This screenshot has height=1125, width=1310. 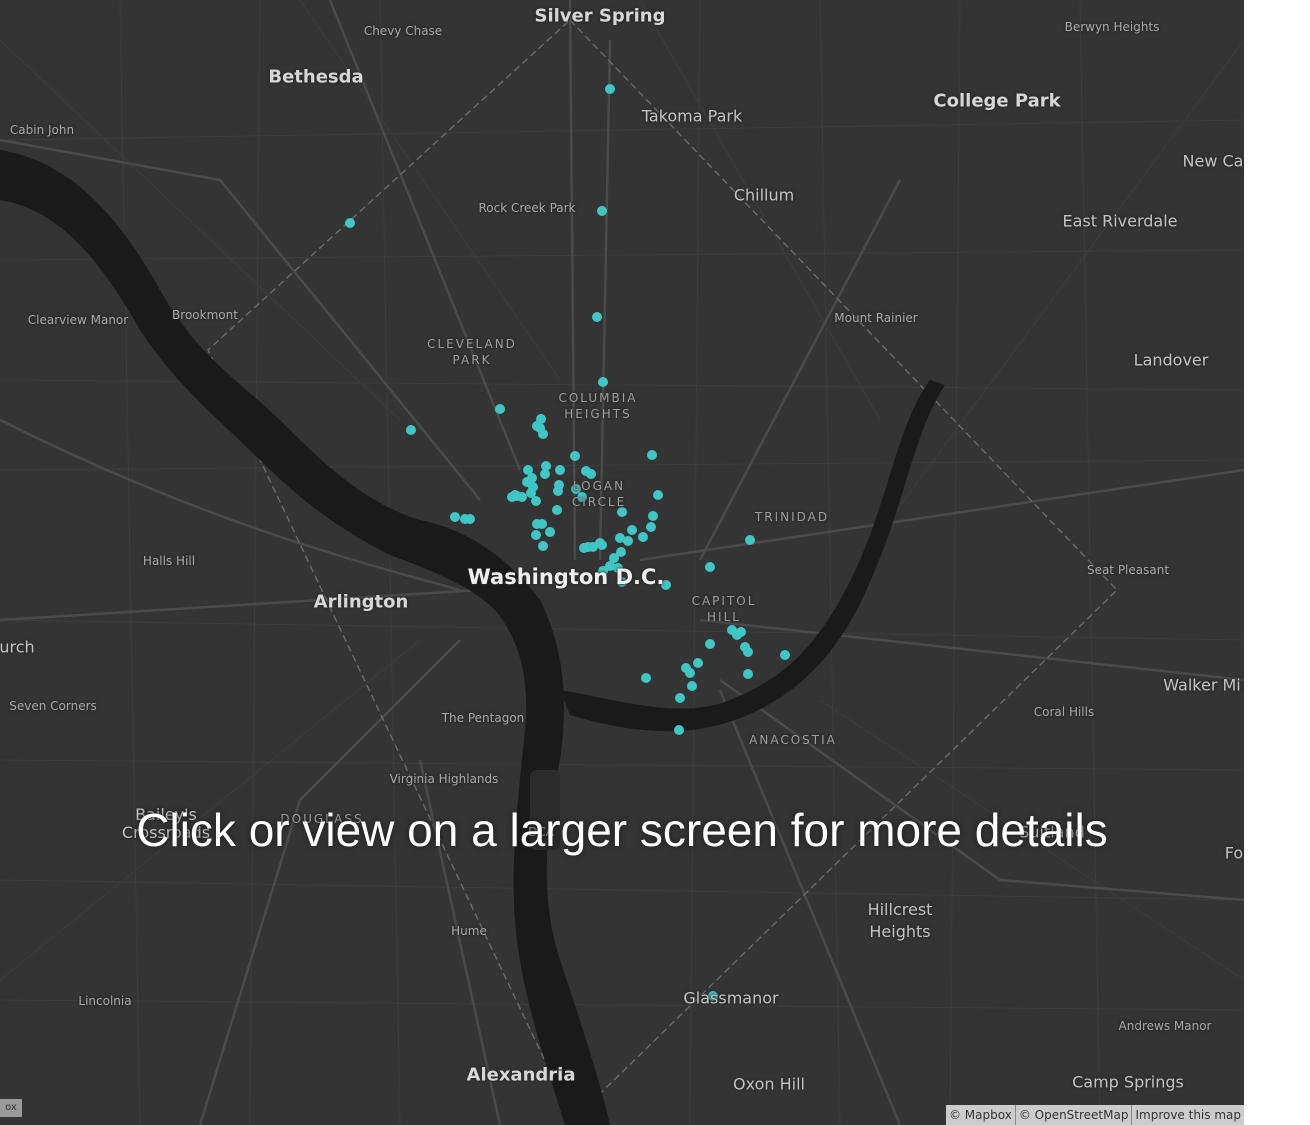 I want to click on attribution-mapbox-link: © Mapbox, so click(x=980, y=1115).